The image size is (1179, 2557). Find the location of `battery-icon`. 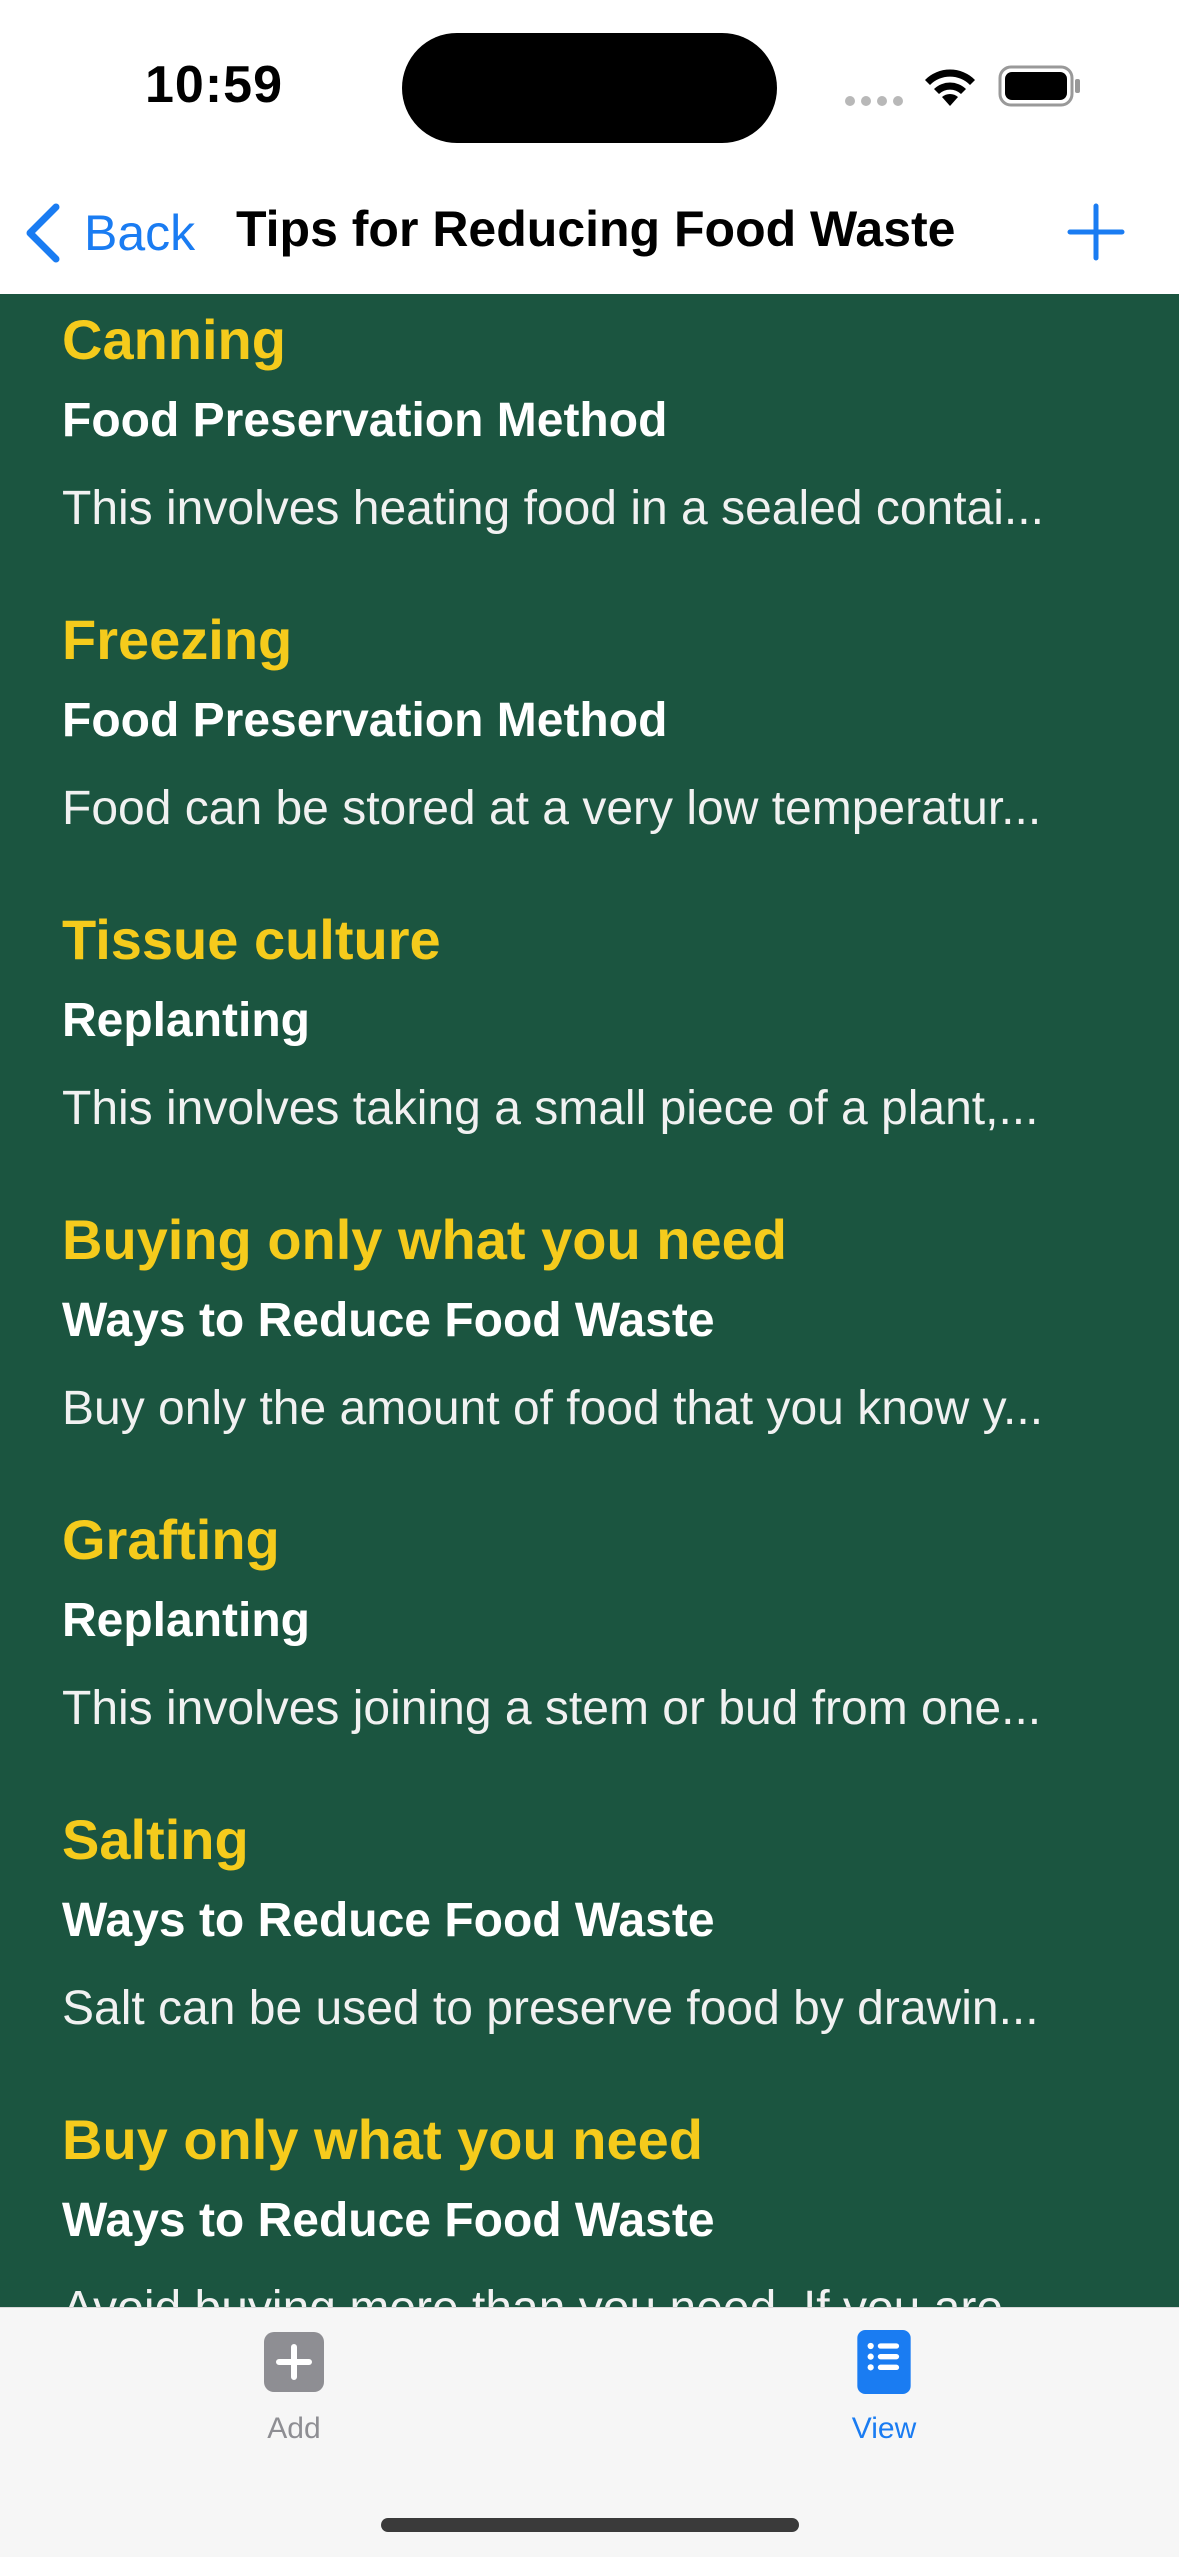

battery-icon is located at coordinates (1039, 86).